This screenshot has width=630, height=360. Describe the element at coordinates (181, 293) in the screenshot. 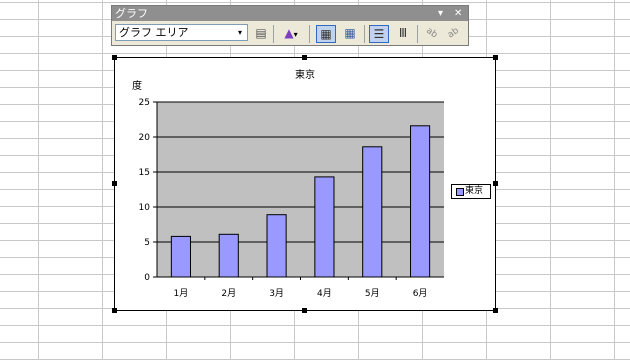

I see `x-tick-label: 1月` at that location.